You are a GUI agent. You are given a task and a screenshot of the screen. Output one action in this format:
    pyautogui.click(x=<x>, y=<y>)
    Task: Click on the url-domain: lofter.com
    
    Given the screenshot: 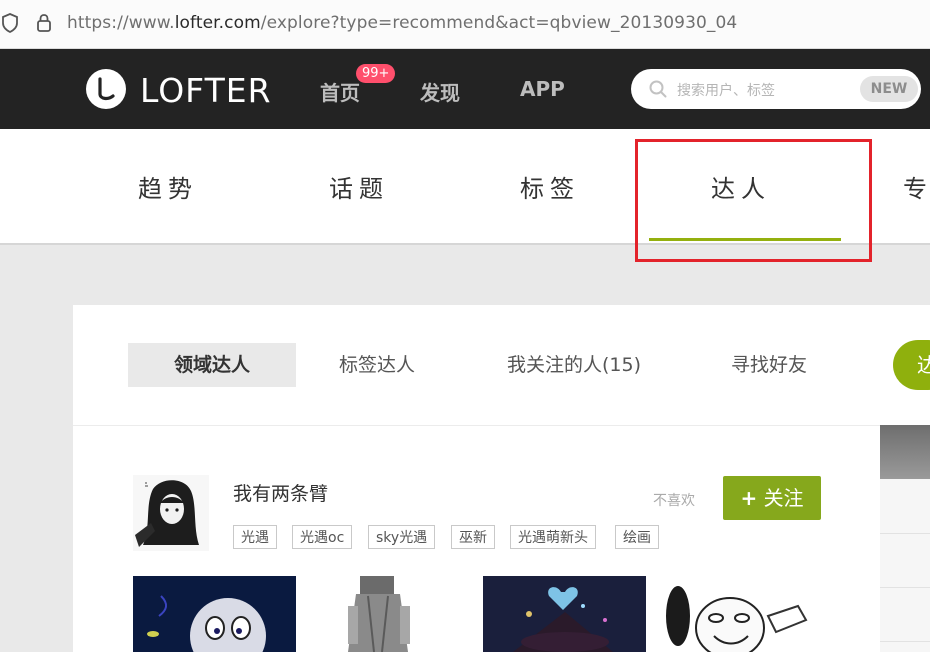 What is the action you would take?
    pyautogui.click(x=217, y=23)
    